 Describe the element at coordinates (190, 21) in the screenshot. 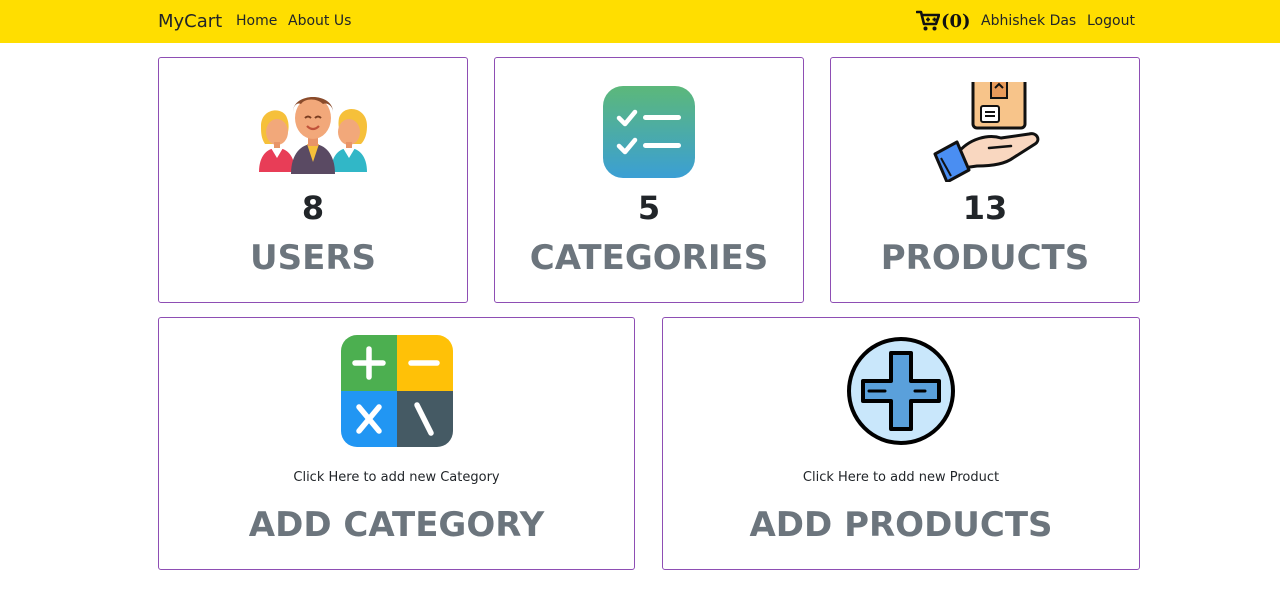

I see `brand-link: MyCart` at that location.